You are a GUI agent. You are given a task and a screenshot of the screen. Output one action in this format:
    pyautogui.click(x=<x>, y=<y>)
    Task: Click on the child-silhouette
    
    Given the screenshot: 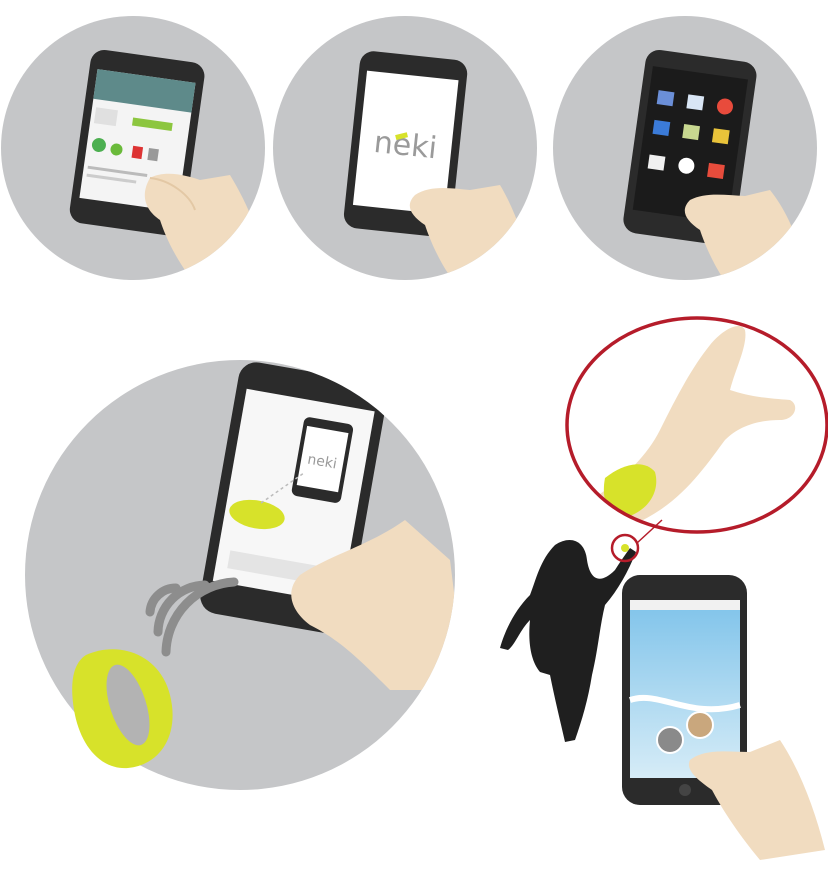 What is the action you would take?
    pyautogui.click(x=568, y=641)
    